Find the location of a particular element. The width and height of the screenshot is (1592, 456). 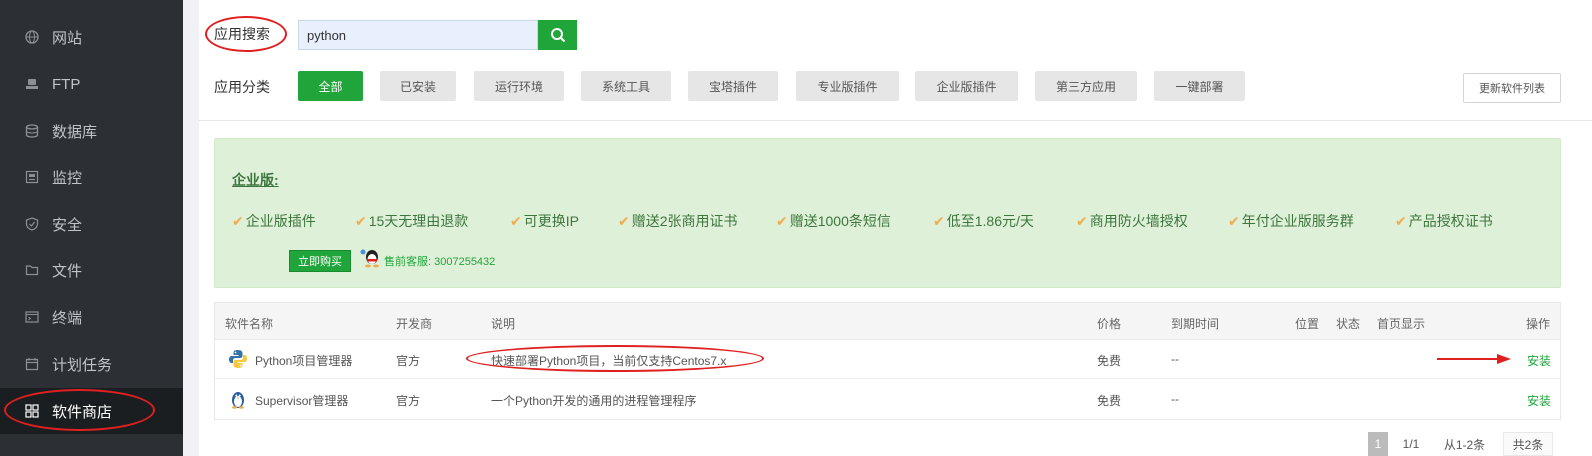

annotation-ellipse-sidebar is located at coordinates (79, 410).